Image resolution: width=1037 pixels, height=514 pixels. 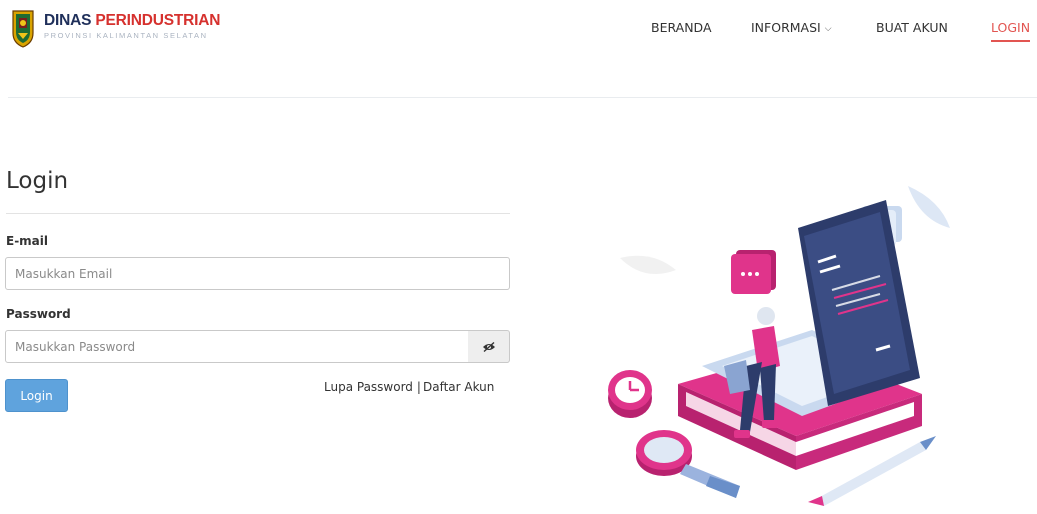 What do you see at coordinates (912, 27) in the screenshot?
I see `nav-buat-akun: BUAT AKUN` at bounding box center [912, 27].